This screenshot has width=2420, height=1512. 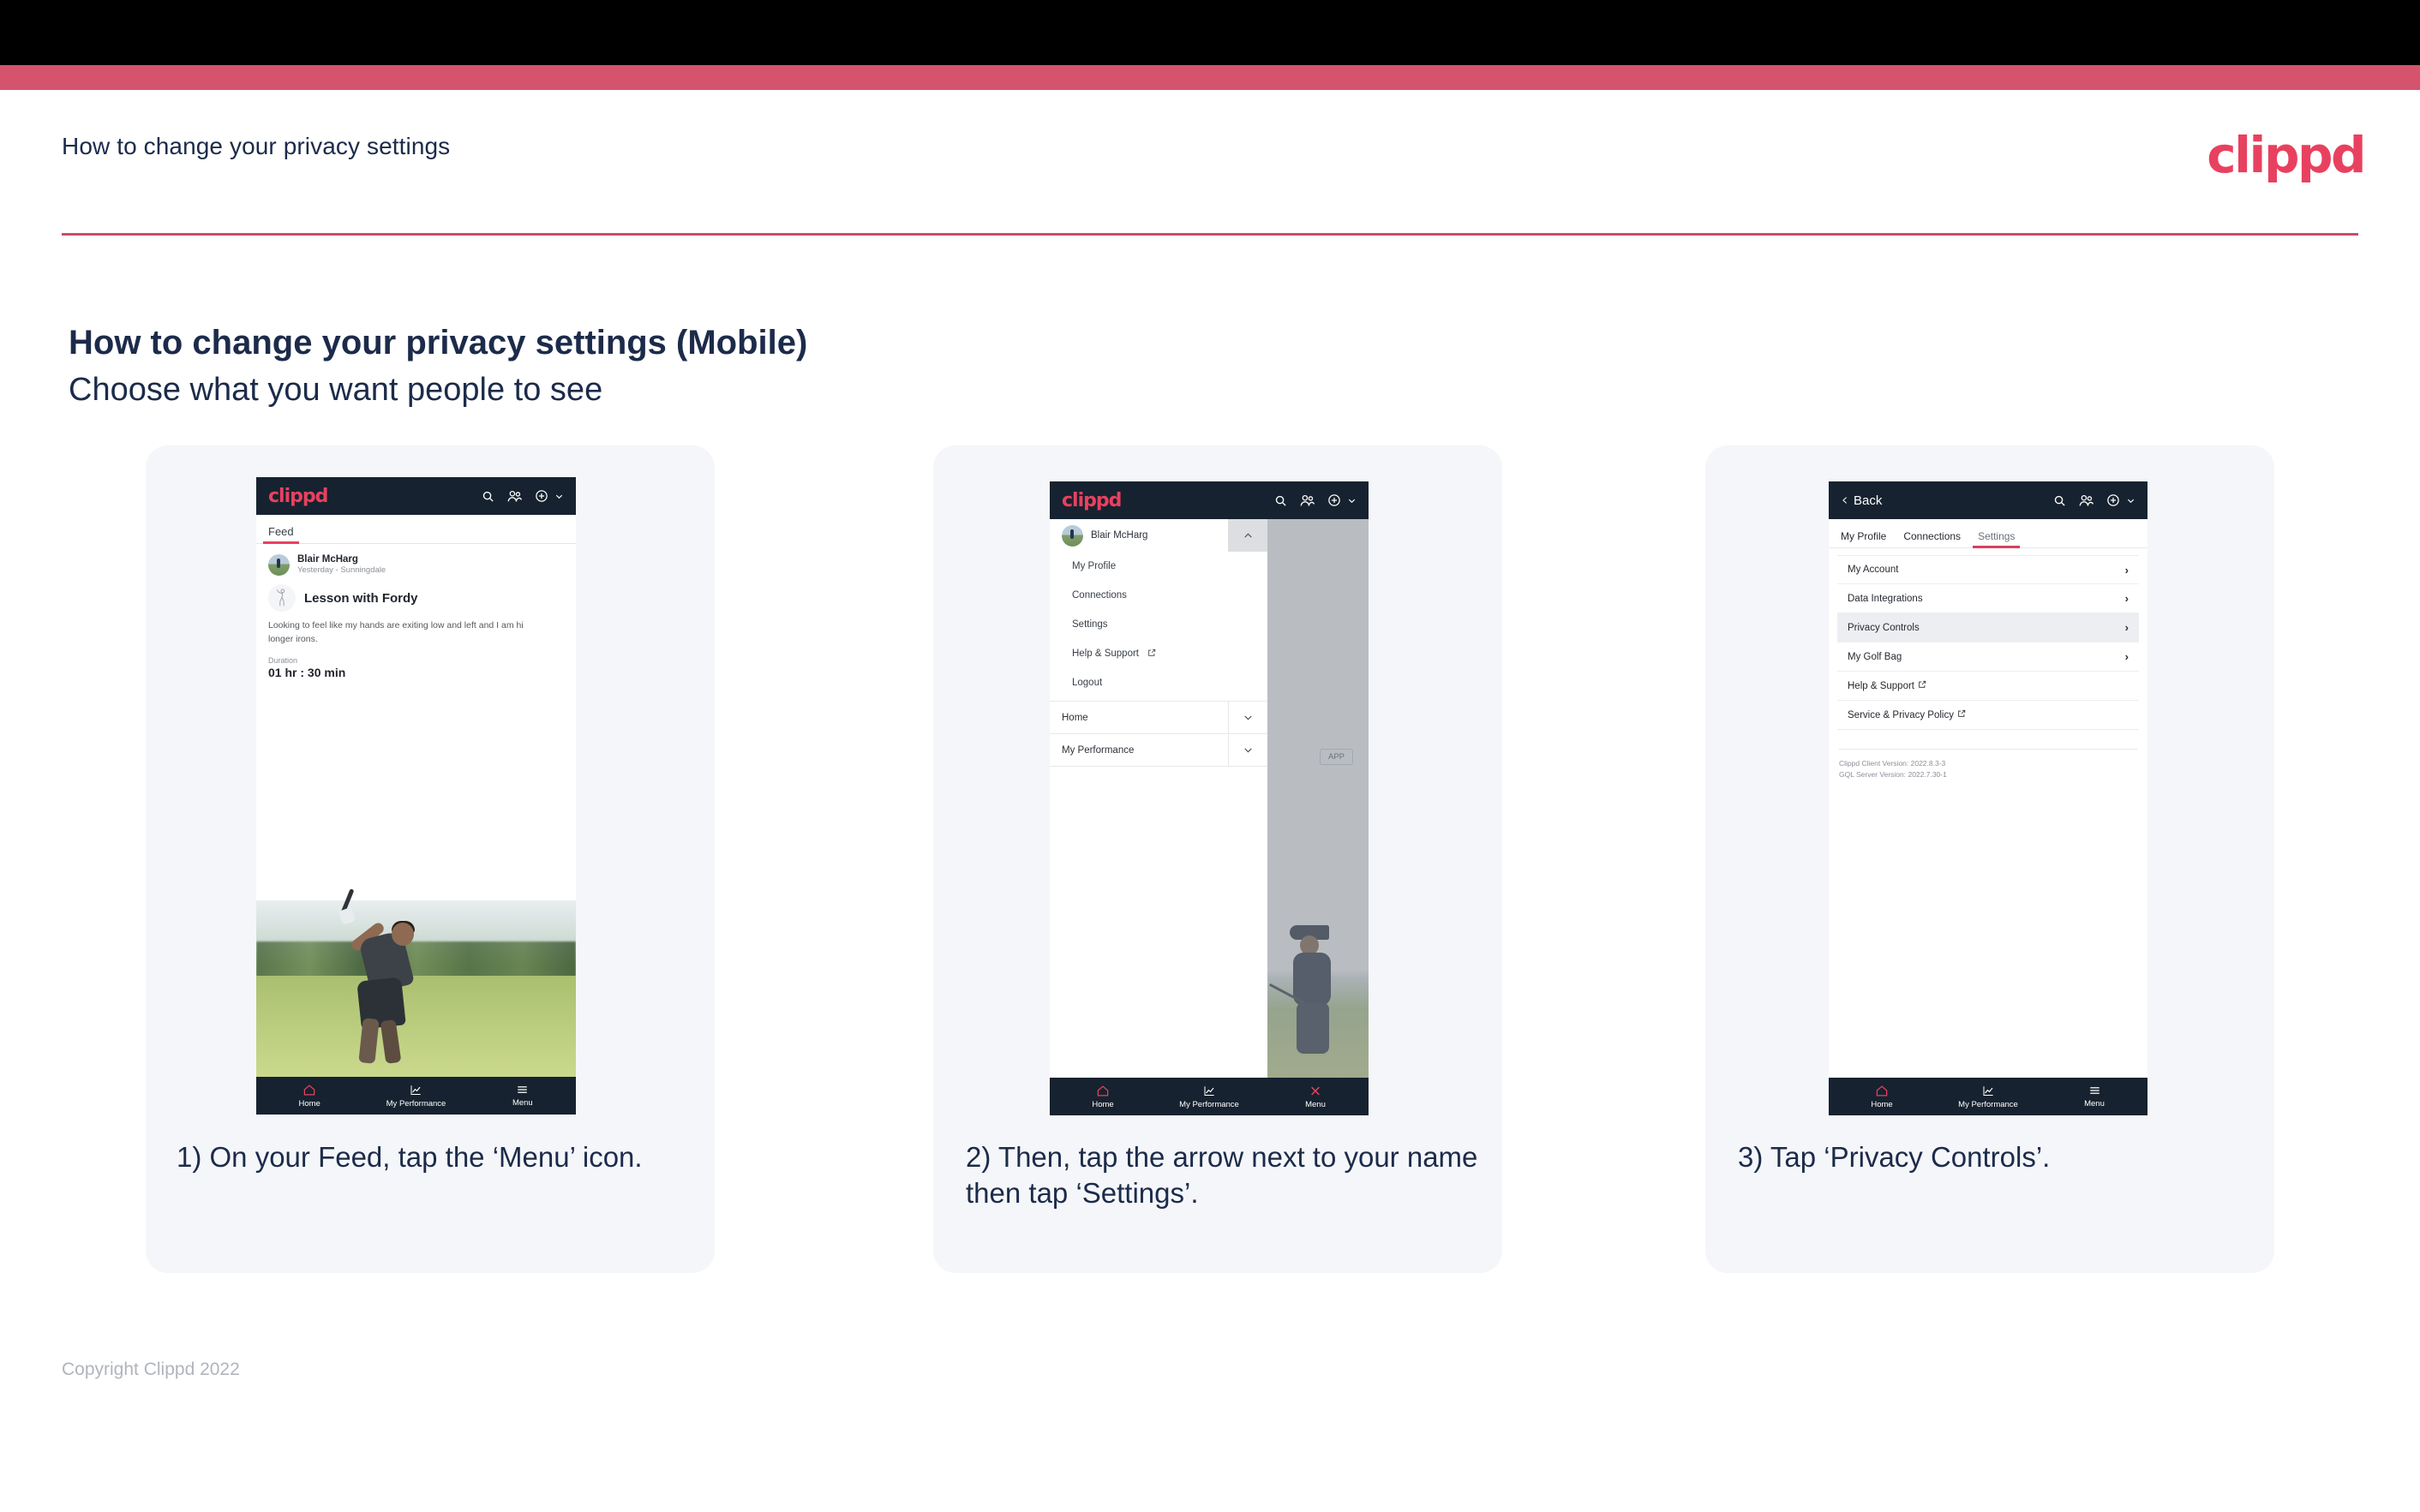 What do you see at coordinates (336, 390) in the screenshot?
I see `page-subtitle: Choose what you want people to see` at bounding box center [336, 390].